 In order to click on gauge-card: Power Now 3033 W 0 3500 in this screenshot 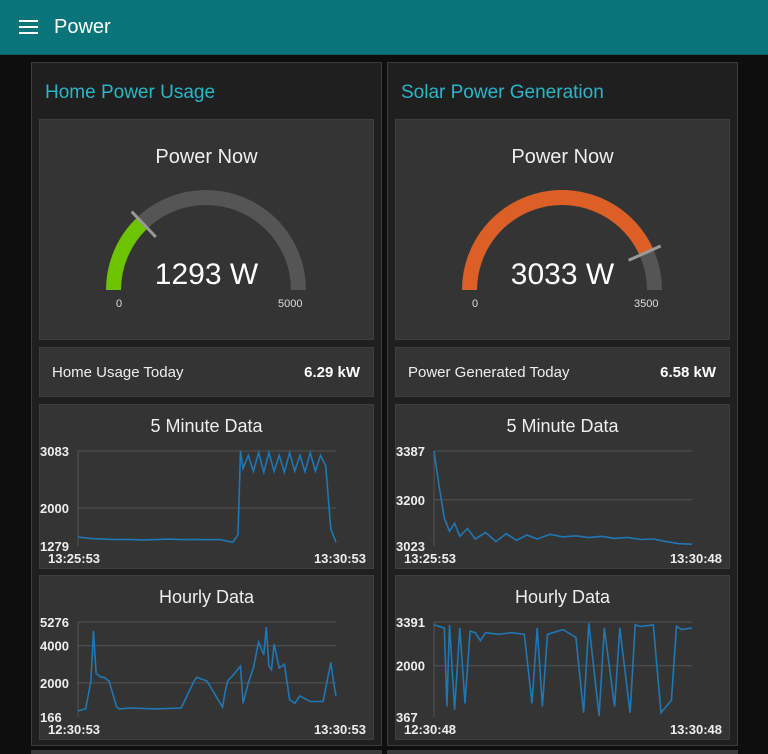, I will do `click(562, 229)`.